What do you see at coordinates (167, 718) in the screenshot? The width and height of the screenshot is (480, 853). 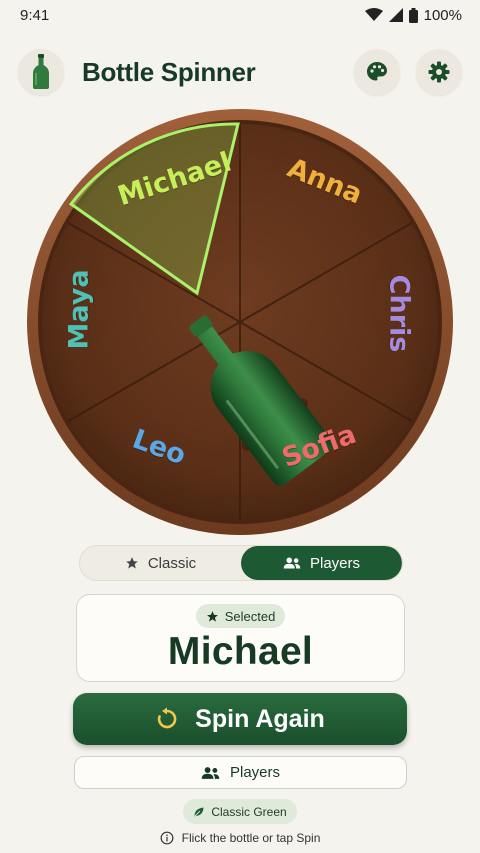 I see `refresh-icon` at bounding box center [167, 718].